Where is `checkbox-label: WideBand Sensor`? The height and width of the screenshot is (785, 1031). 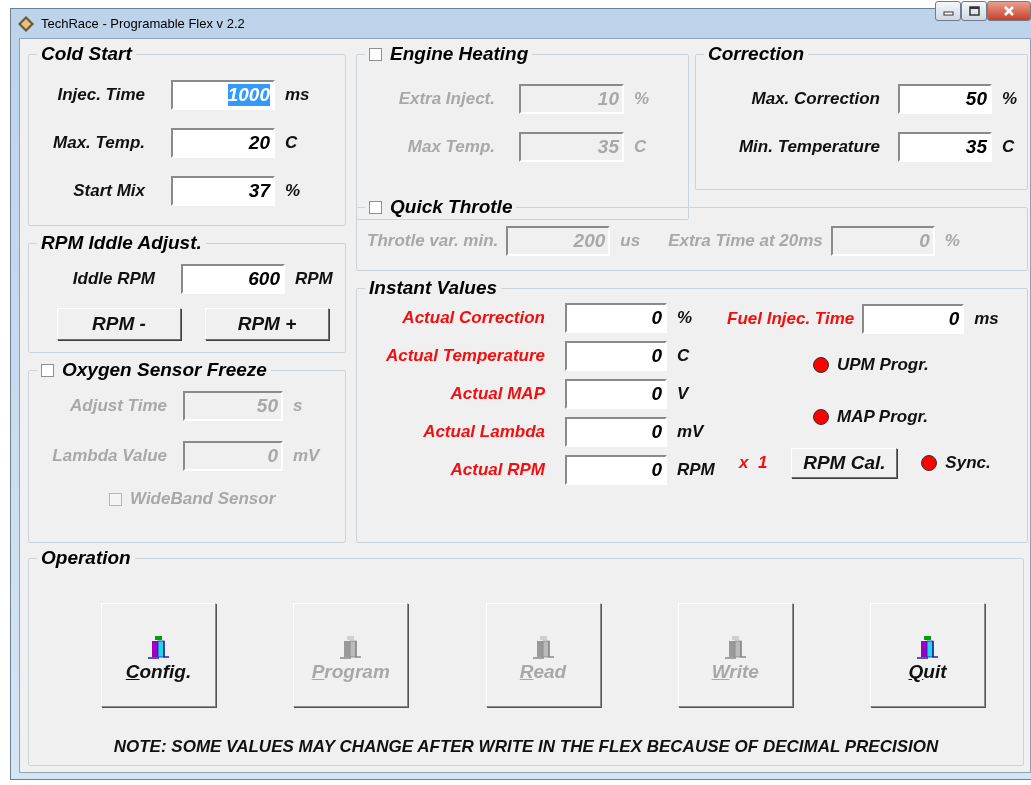 checkbox-label: WideBand Sensor is located at coordinates (203, 499).